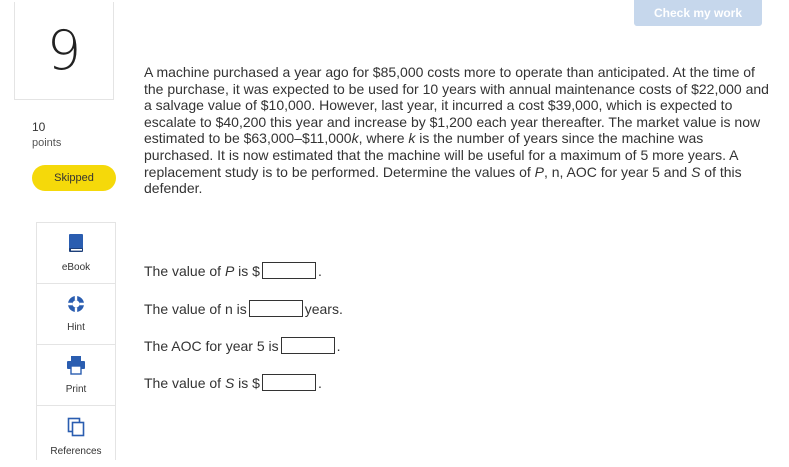 The image size is (789, 467). I want to click on question-number-box: 9, so click(64, 51).